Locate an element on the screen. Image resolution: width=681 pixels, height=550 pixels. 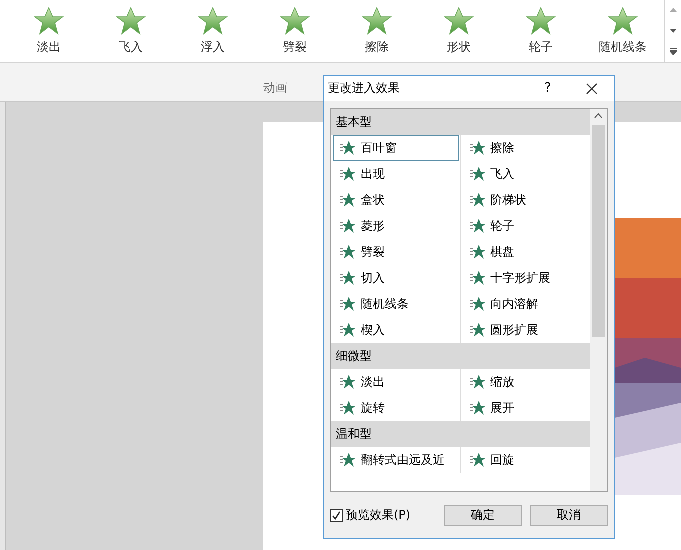
effect-item: 圆形扩展 is located at coordinates (525, 330).